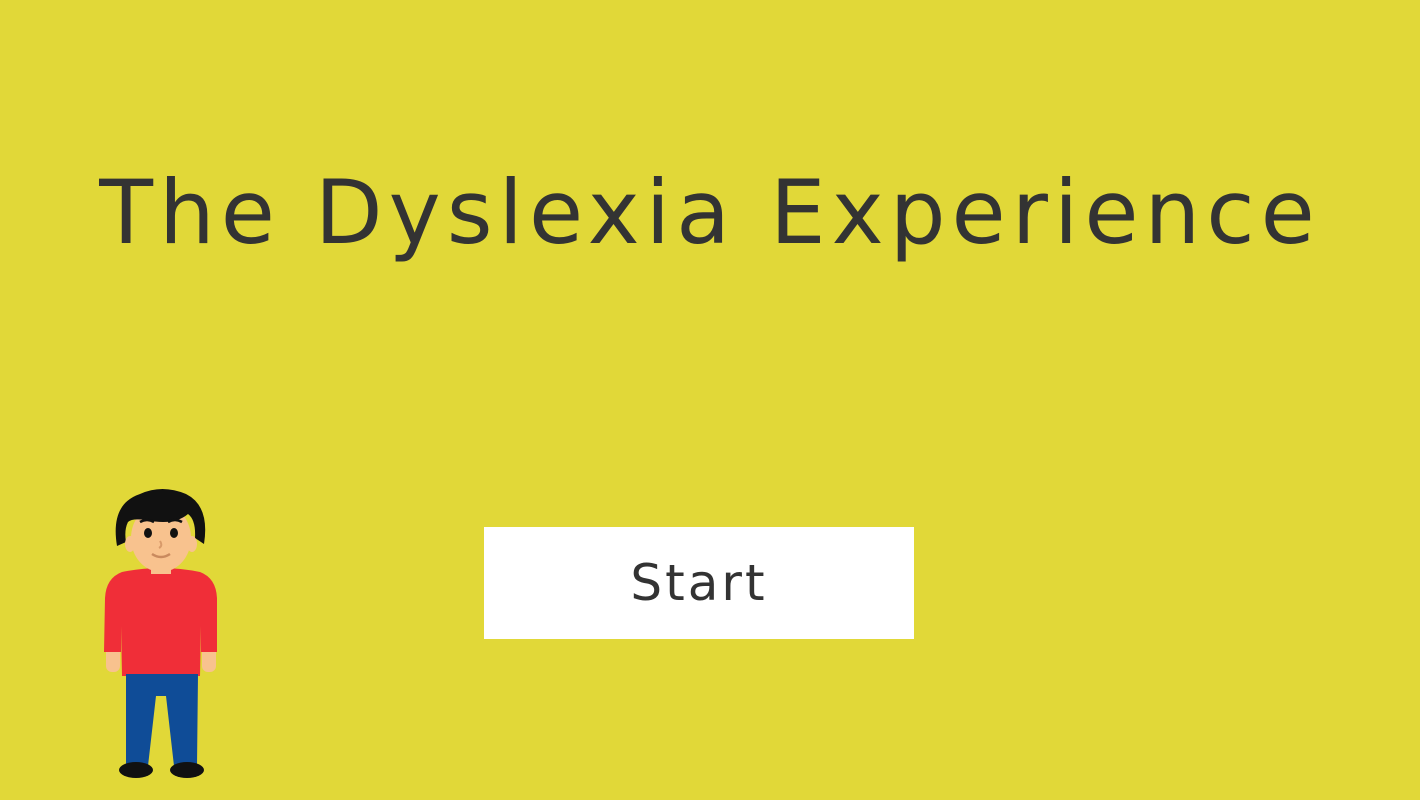 This screenshot has height=800, width=1420. What do you see at coordinates (174, 533) in the screenshot?
I see `right-eye` at bounding box center [174, 533].